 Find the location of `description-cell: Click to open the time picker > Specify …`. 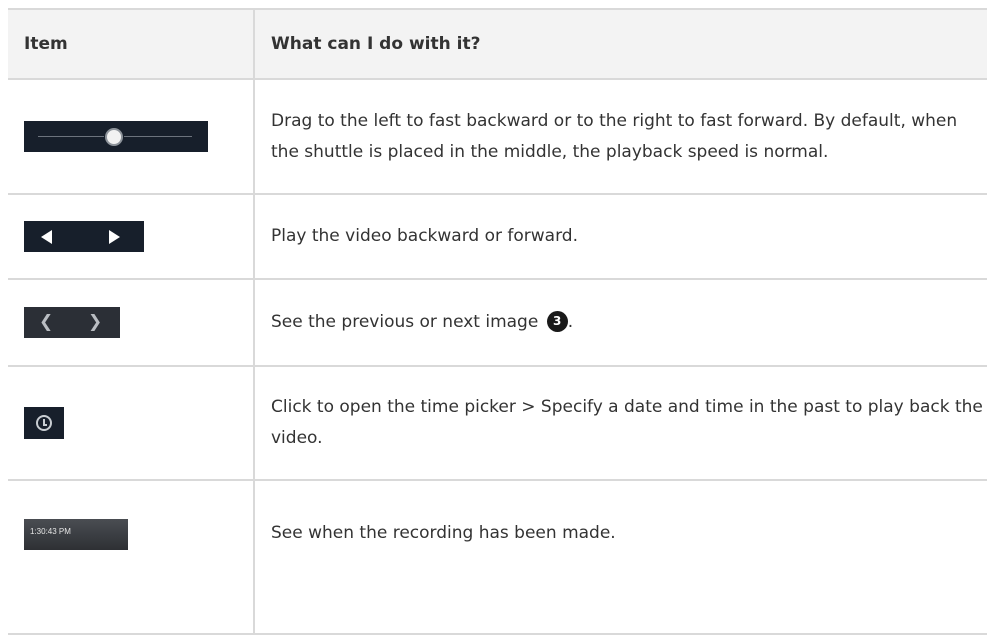

description-cell: Click to open the time picker > Specify … is located at coordinates (620, 423).